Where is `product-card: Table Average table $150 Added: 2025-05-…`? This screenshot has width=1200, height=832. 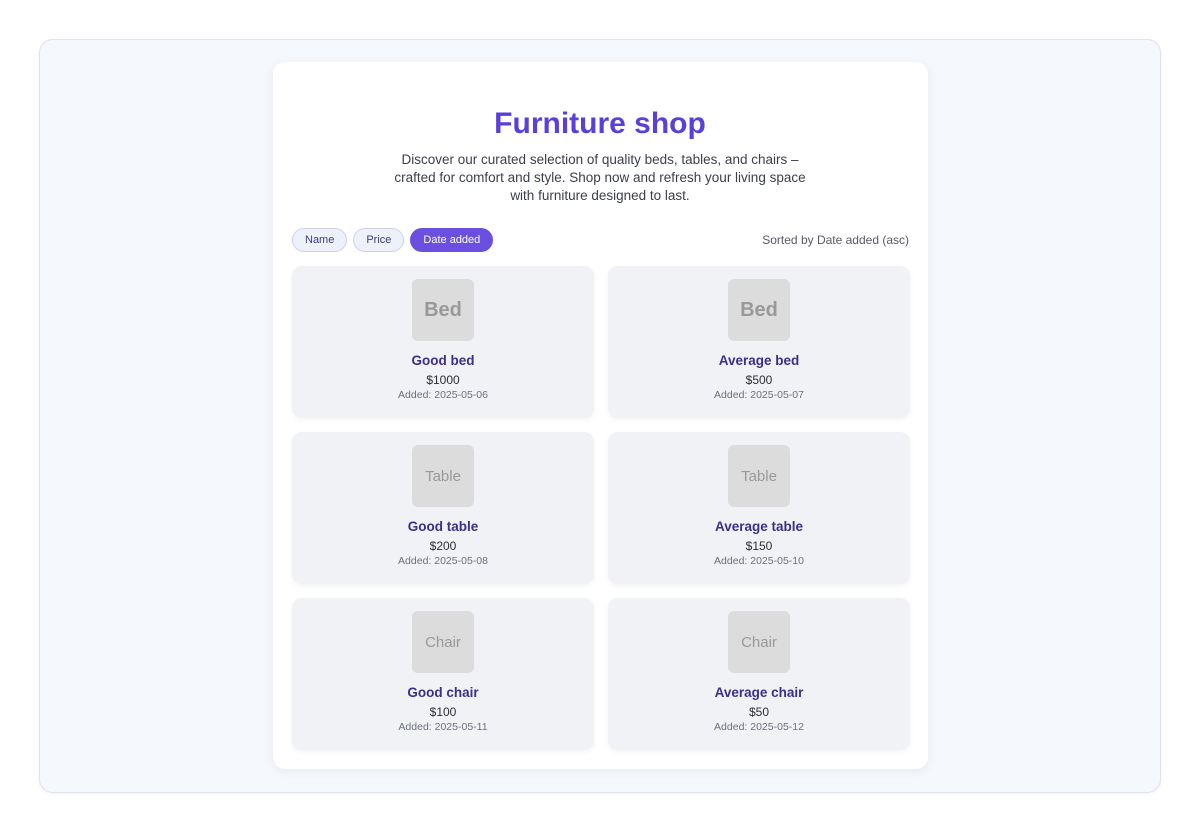
product-card: Table Average table $150 Added: 2025-05-… is located at coordinates (759, 508).